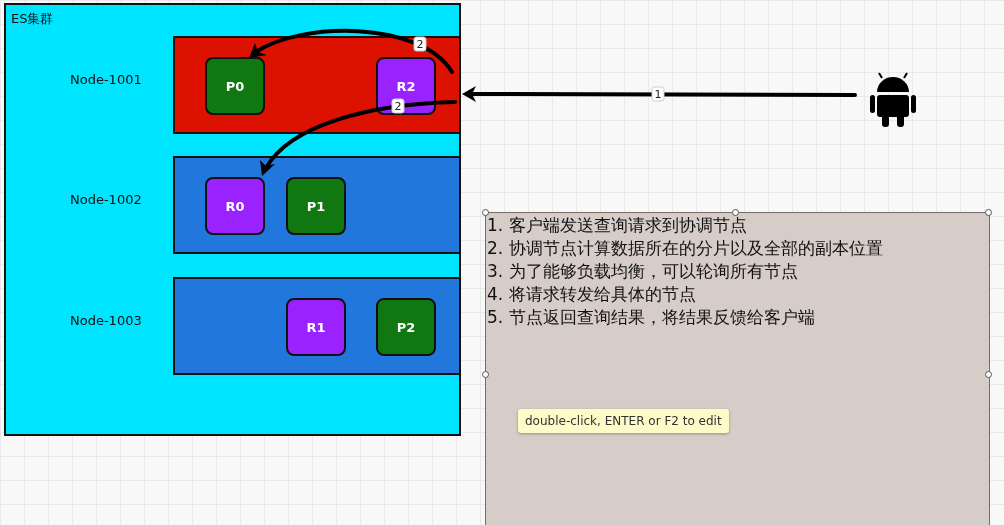 The image size is (1004, 525). I want to click on android-icon, so click(893, 99).